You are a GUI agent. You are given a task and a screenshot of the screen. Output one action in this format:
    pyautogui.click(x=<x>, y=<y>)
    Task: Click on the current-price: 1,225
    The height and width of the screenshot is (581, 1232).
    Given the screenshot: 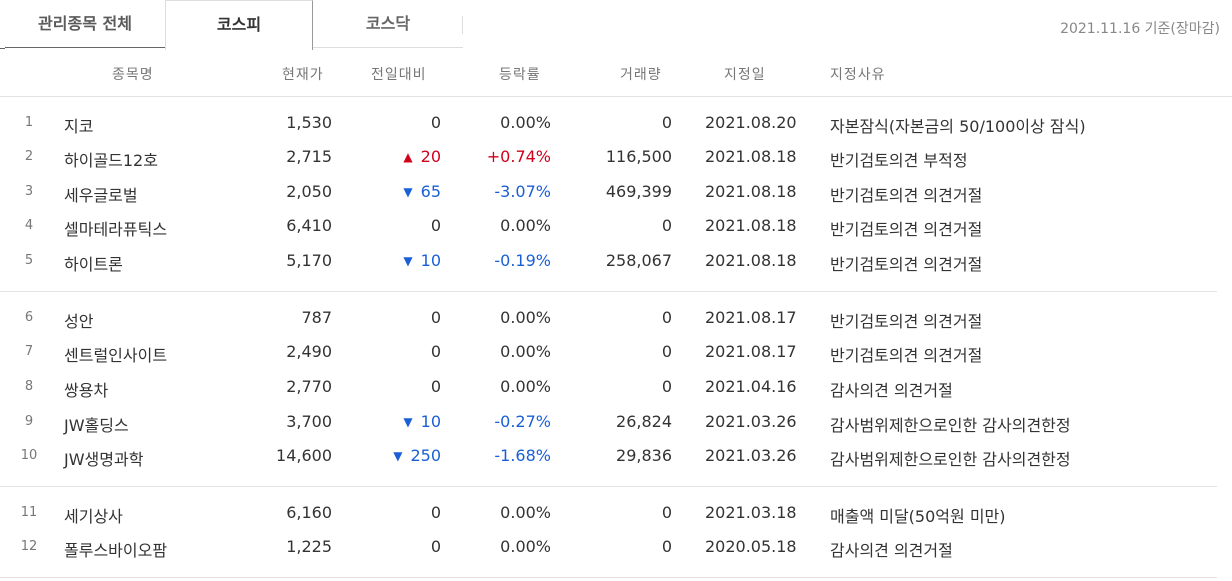 What is the action you would take?
    pyautogui.click(x=309, y=546)
    